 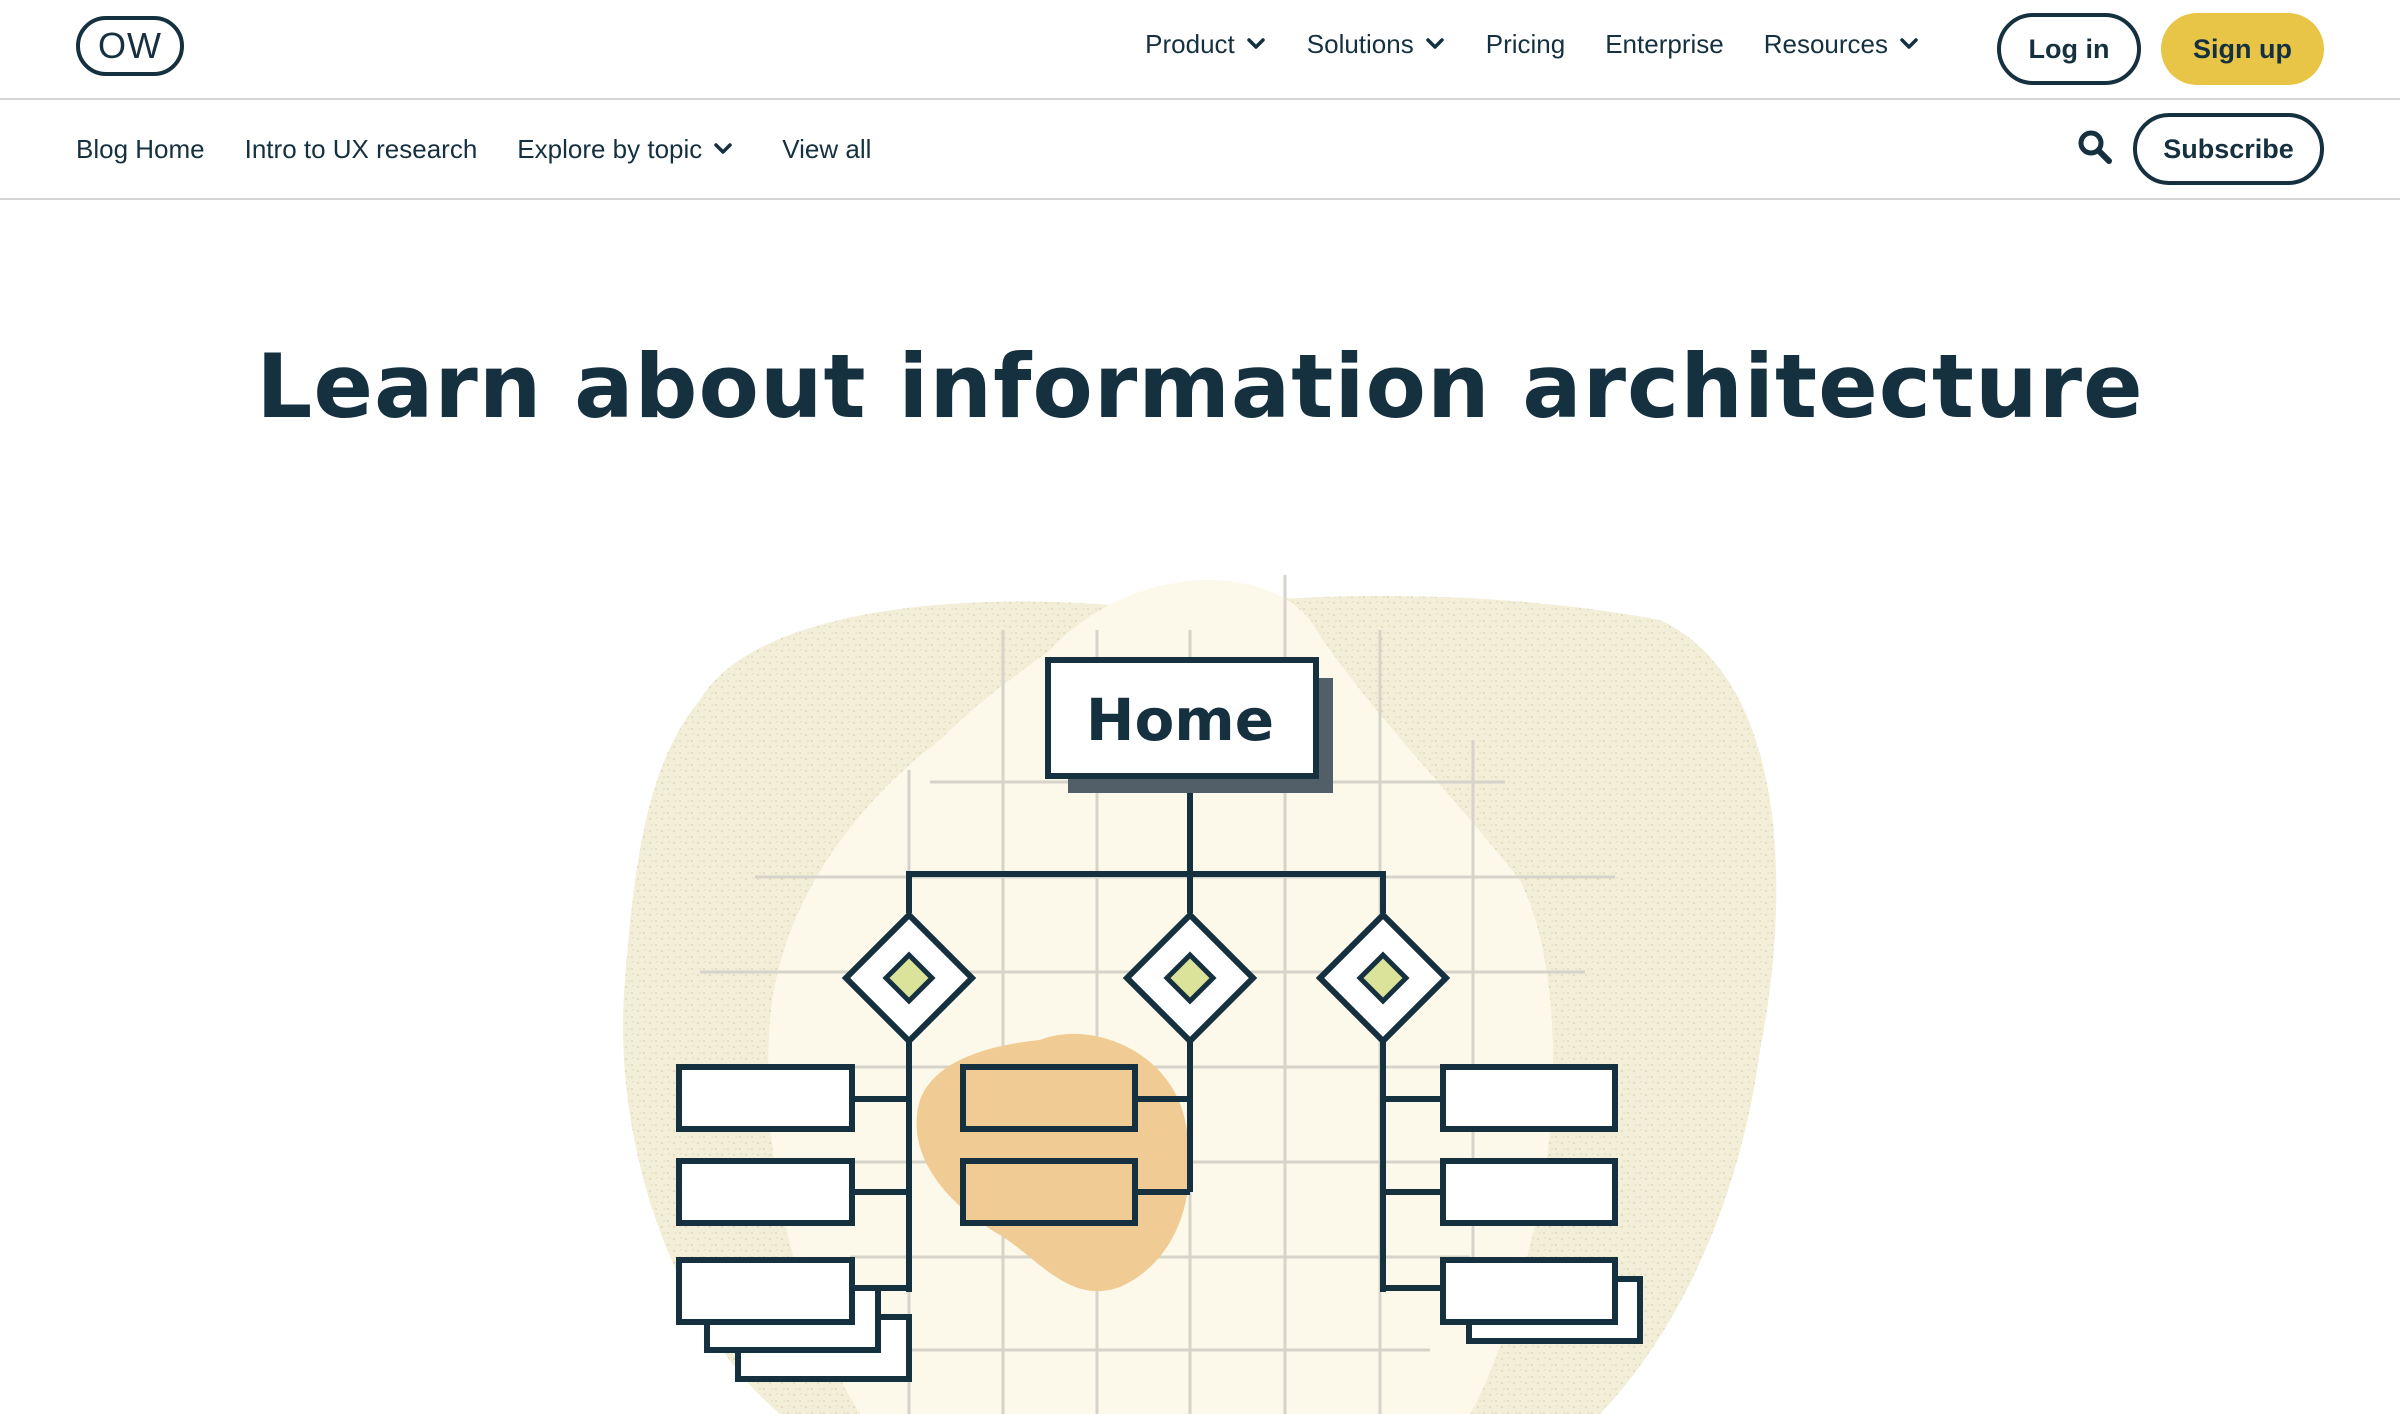 What do you see at coordinates (1825, 43) in the screenshot?
I see `menu-item-label: Resources` at bounding box center [1825, 43].